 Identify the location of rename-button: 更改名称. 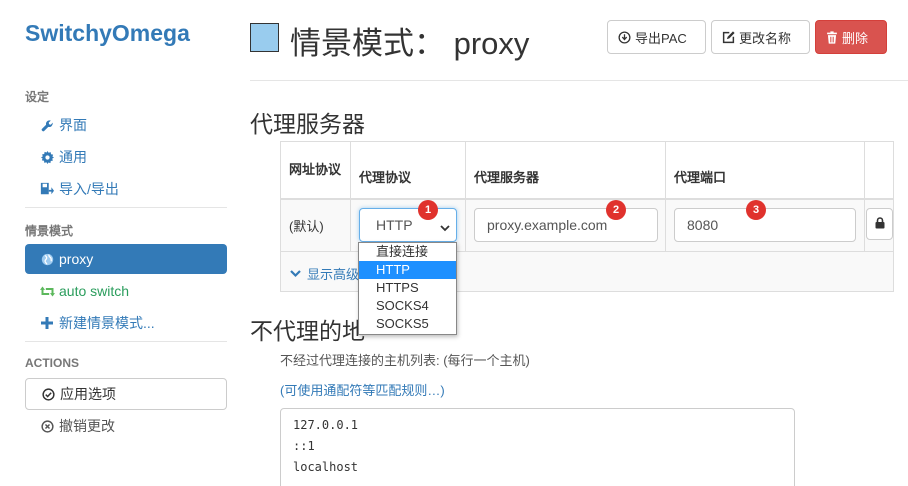
(760, 37).